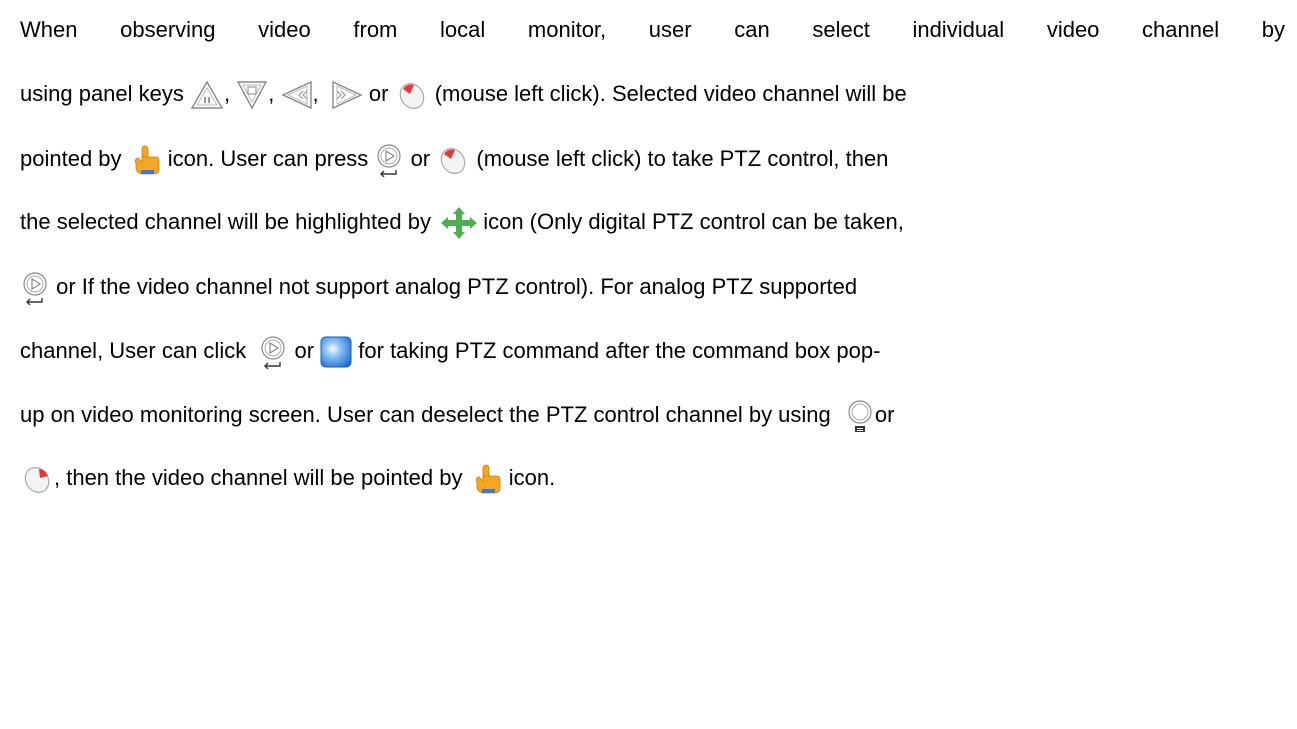  Describe the element at coordinates (102, 93) in the screenshot. I see `paragraph-text: using panel keys` at that location.